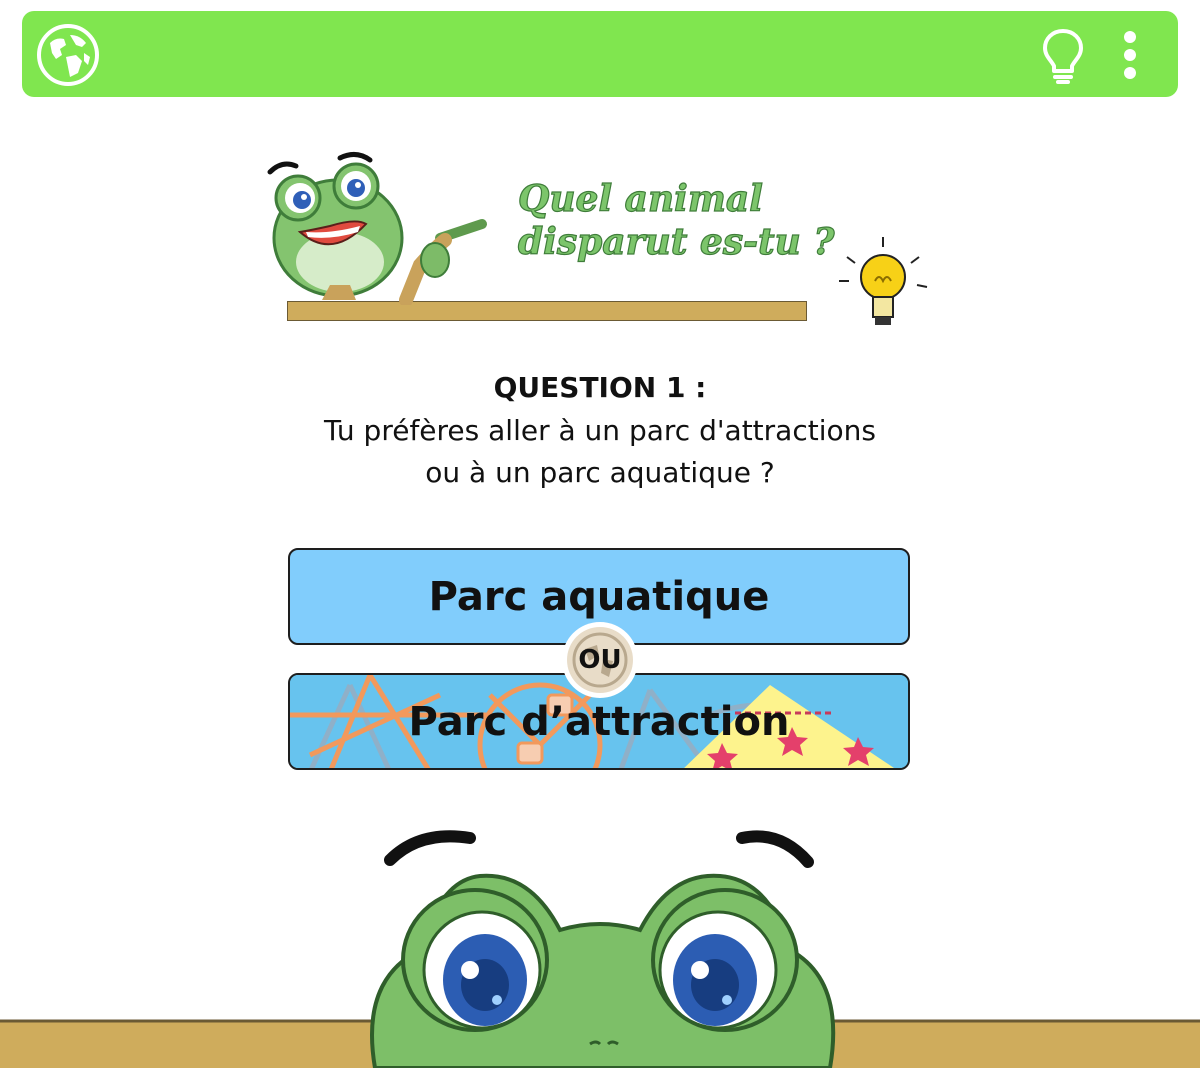  I want to click on quiz-banner: Quel animal disparut es-tu ?, so click(605, 240).